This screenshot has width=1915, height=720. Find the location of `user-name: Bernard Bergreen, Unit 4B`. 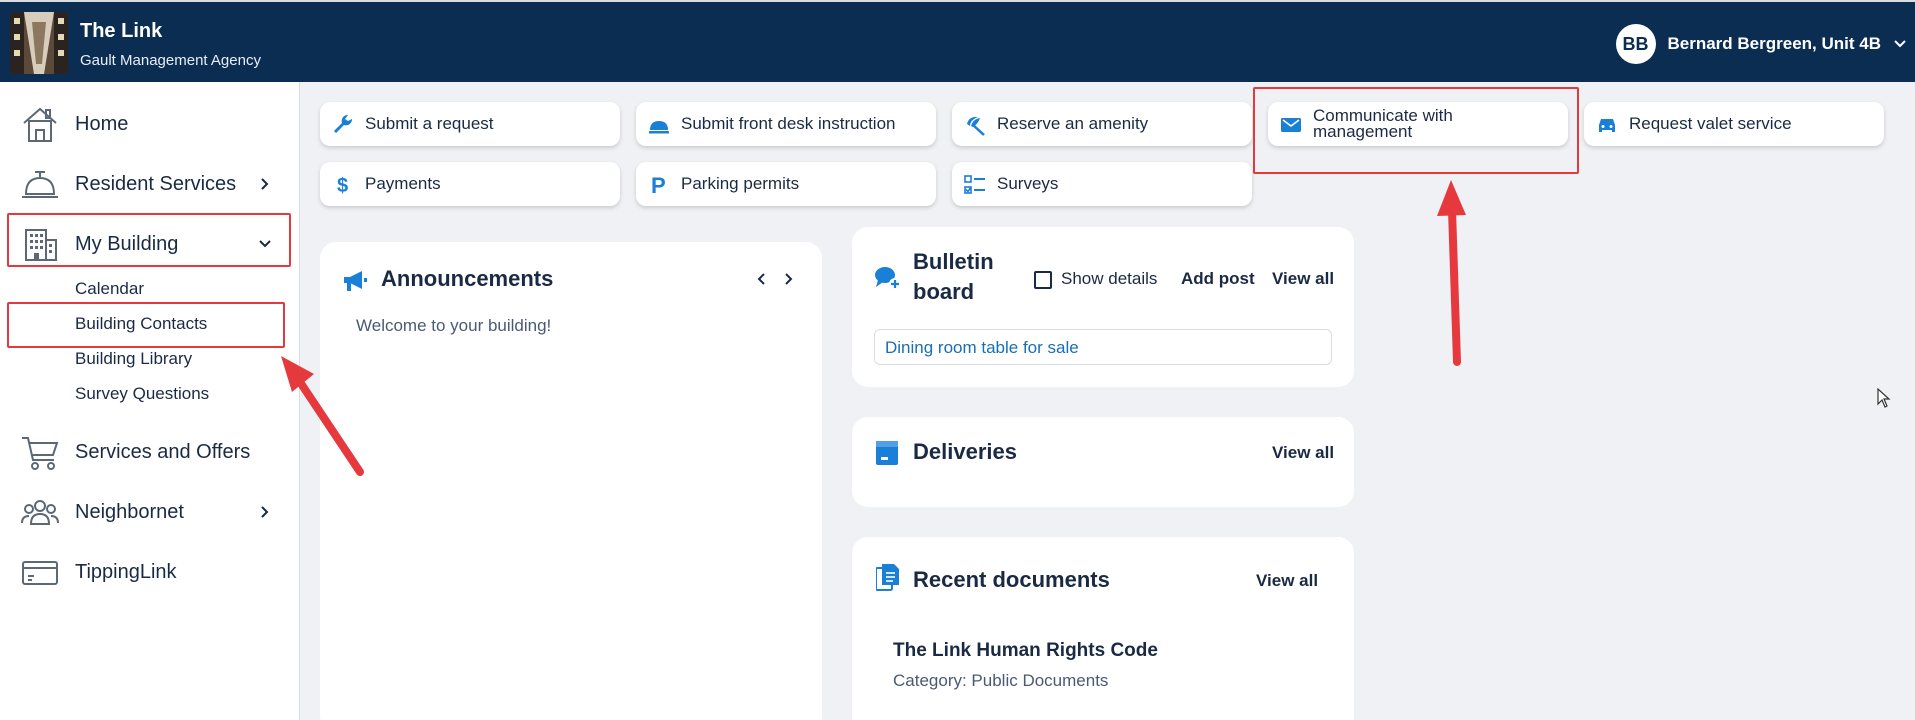

user-name: Bernard Bergreen, Unit 4B is located at coordinates (1775, 44).